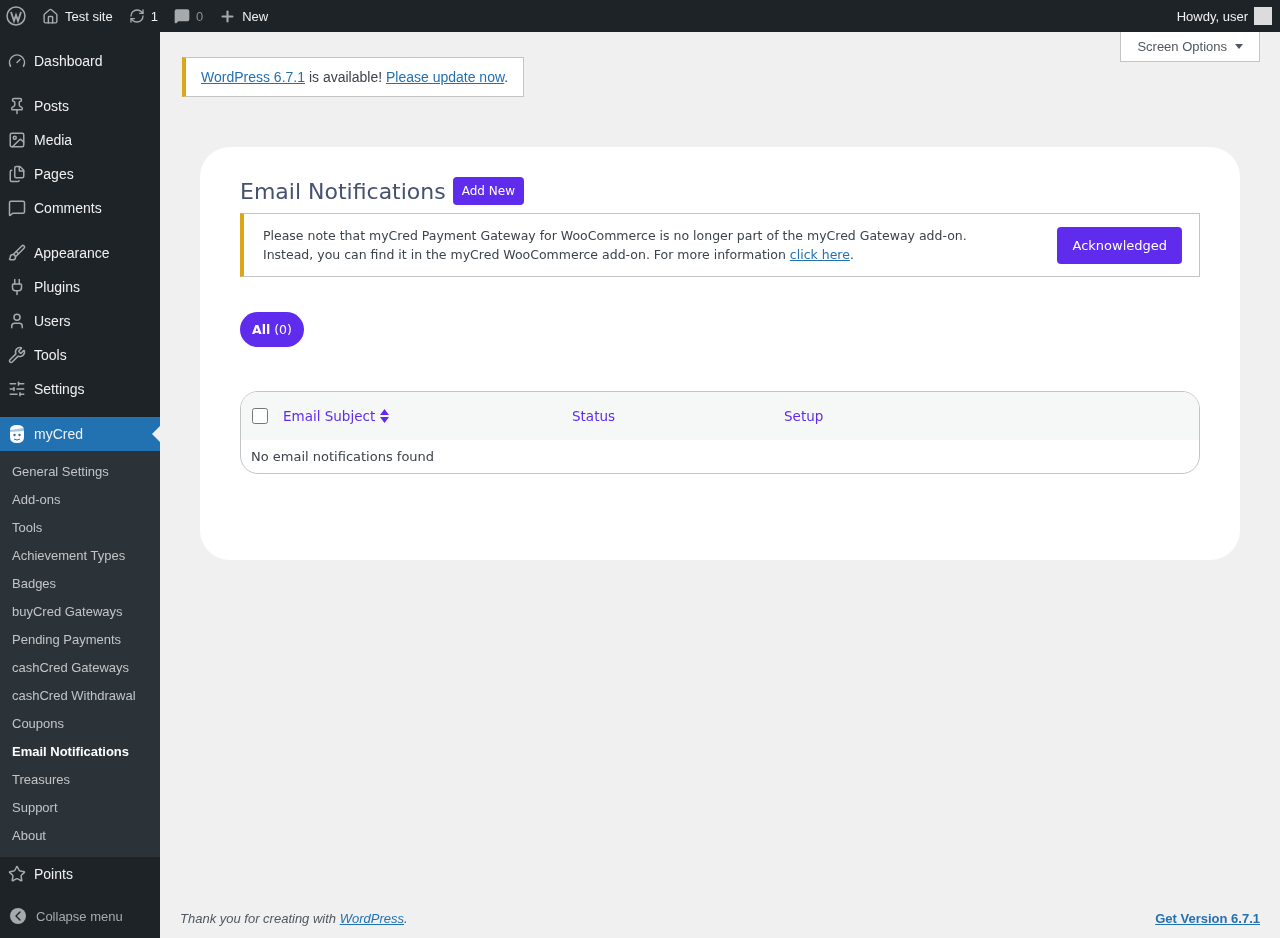 The width and height of the screenshot is (1280, 938). Describe the element at coordinates (253, 77) in the screenshot. I see `link: WordPress 6.7.1` at that location.